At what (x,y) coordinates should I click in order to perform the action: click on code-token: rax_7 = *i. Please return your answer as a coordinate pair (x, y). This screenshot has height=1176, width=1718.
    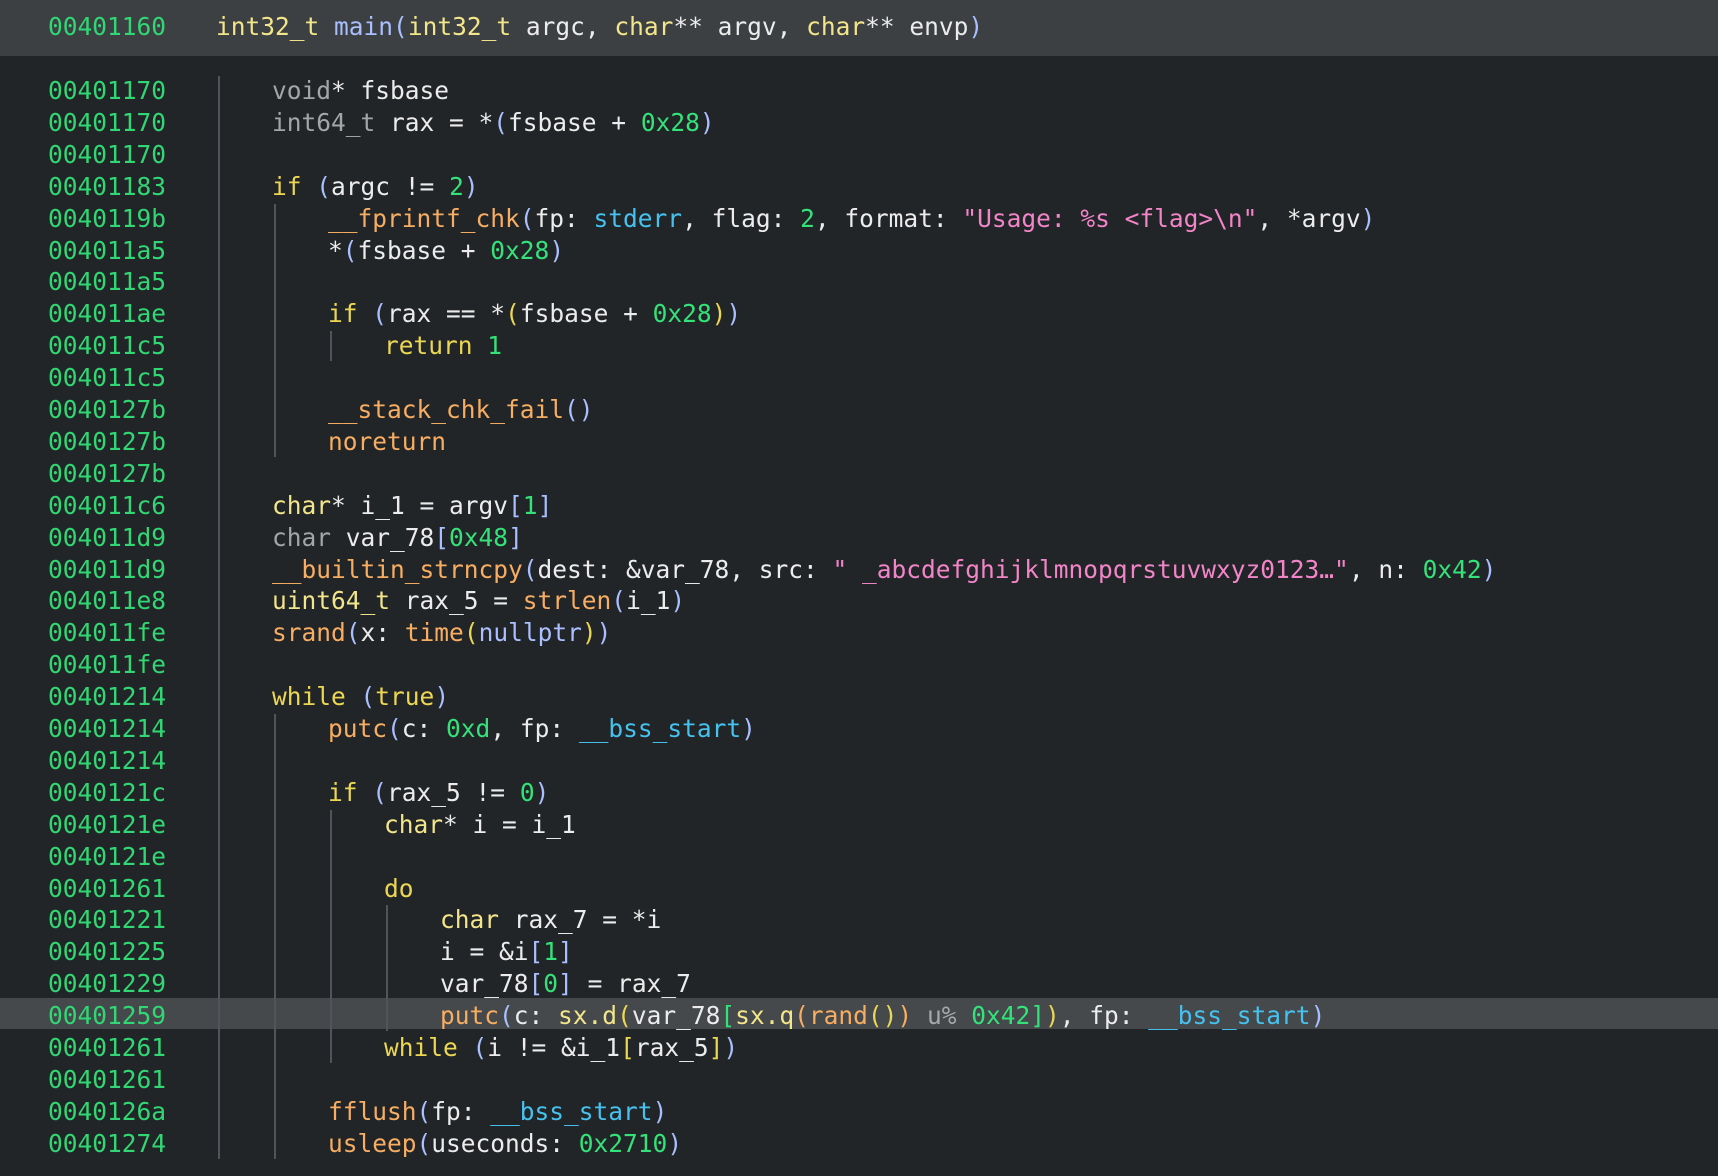
    Looking at the image, I should click on (580, 919).